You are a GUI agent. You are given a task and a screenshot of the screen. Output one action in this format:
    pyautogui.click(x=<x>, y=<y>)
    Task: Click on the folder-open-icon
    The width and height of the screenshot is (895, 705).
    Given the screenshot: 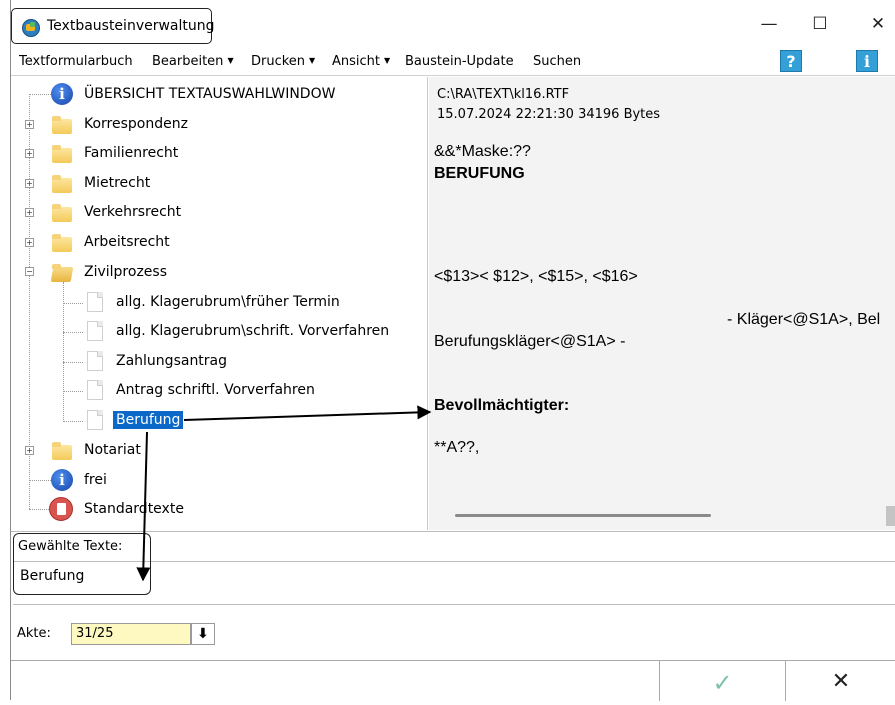 What is the action you would take?
    pyautogui.click(x=62, y=272)
    